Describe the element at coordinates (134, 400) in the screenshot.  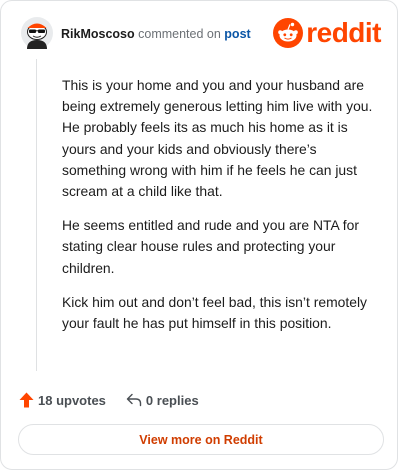
I see `reply-arrow-icon` at that location.